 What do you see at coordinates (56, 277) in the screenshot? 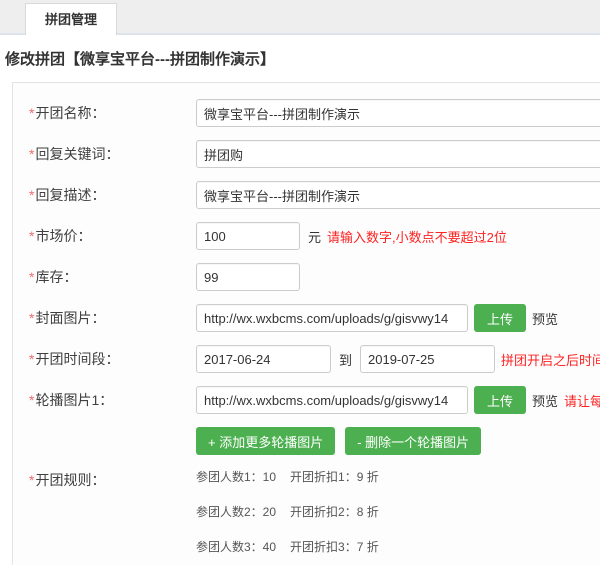
I see `field-label-text: 库存：` at bounding box center [56, 277].